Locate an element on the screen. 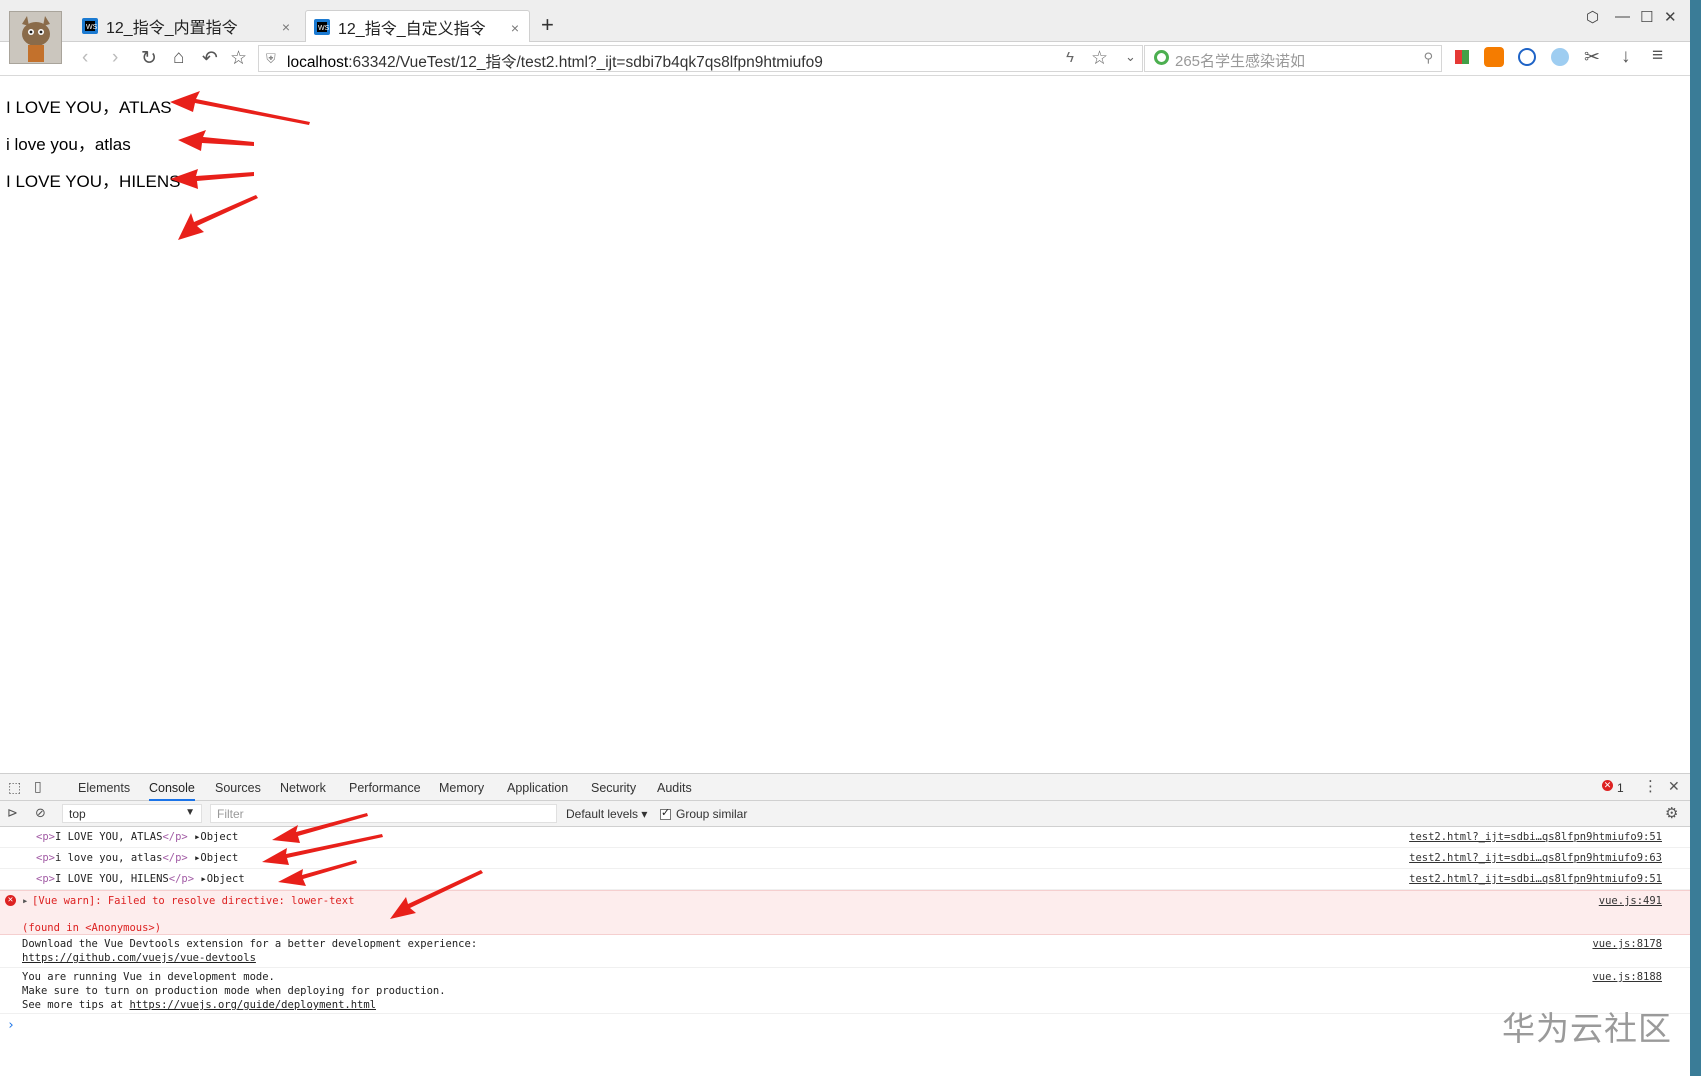  tab-sources: Sources is located at coordinates (238, 788).